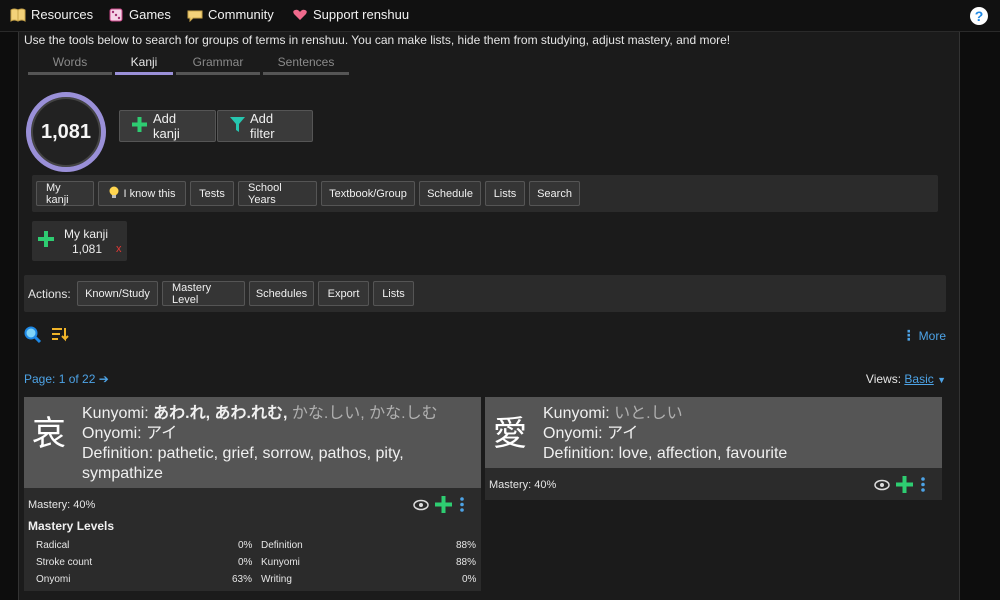 This screenshot has height=600, width=1000. I want to click on level-name: Radical, so click(53, 545).